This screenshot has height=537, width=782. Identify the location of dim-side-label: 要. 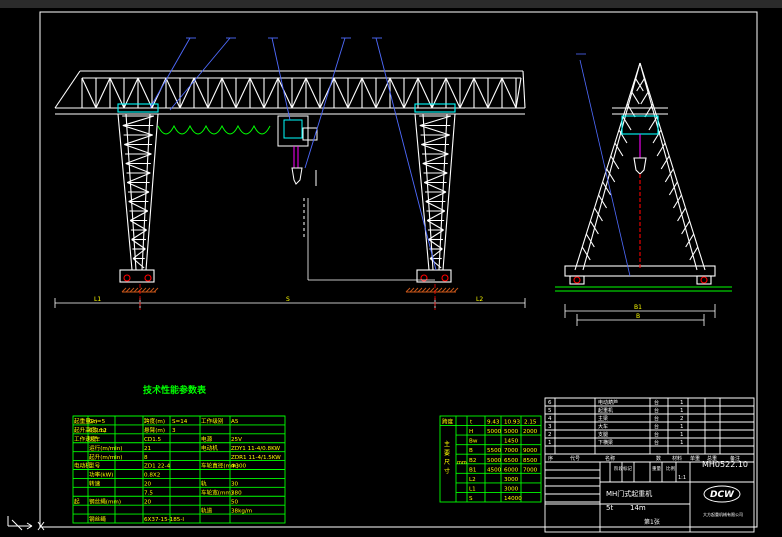
(447, 453).